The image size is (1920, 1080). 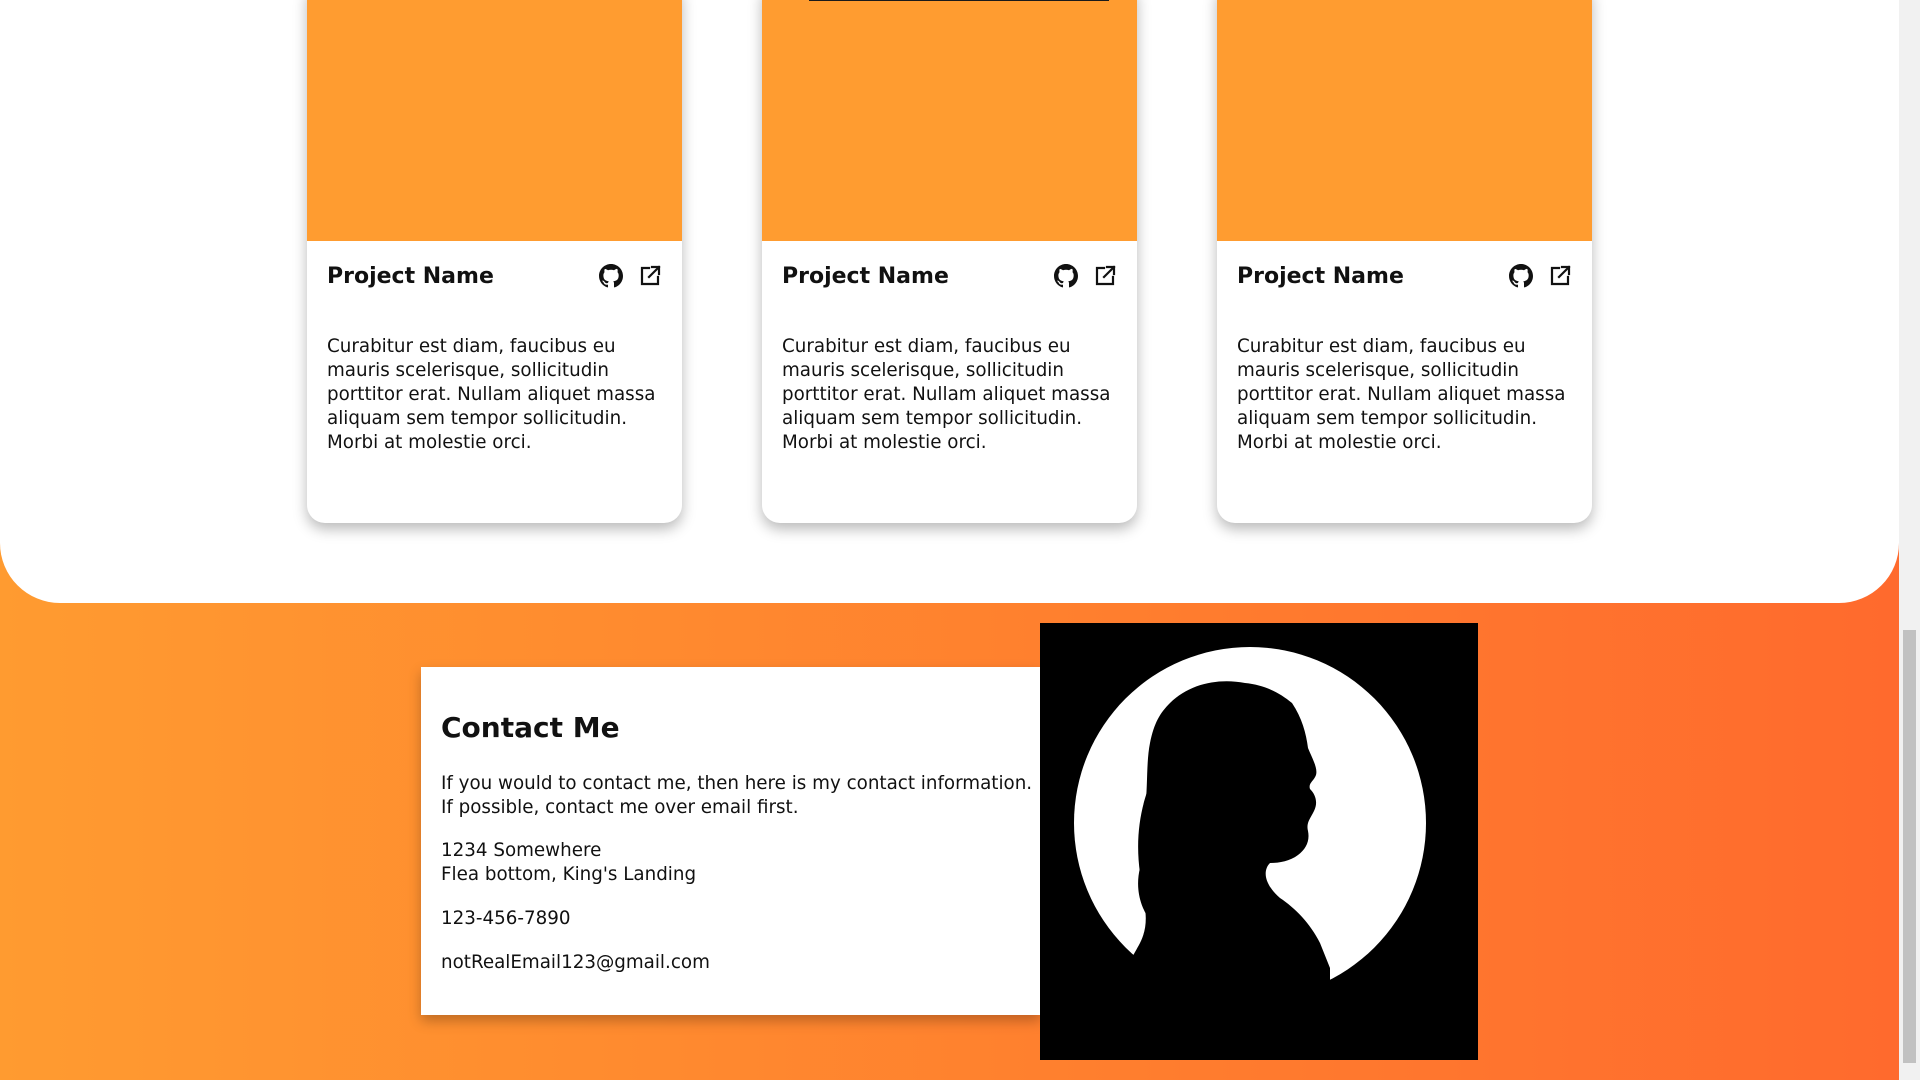 I want to click on contact-address-line-2: Flea bottom, King's Landing, so click(x=569, y=874).